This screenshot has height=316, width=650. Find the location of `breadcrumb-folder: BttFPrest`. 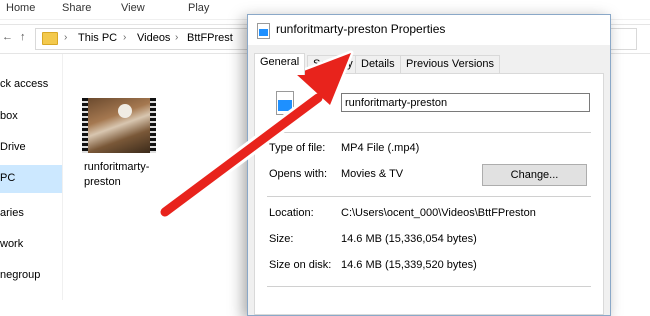

breadcrumb-folder: BttFPrest is located at coordinates (210, 38).